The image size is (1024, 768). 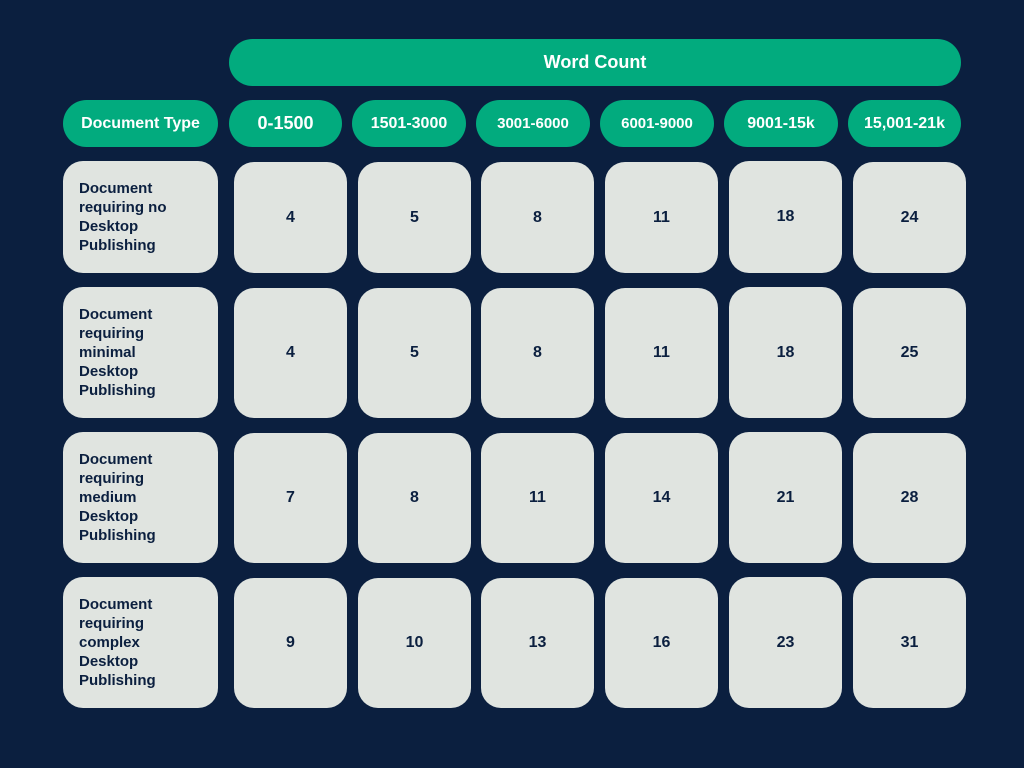 I want to click on word-count-header: Word Count, so click(x=595, y=62).